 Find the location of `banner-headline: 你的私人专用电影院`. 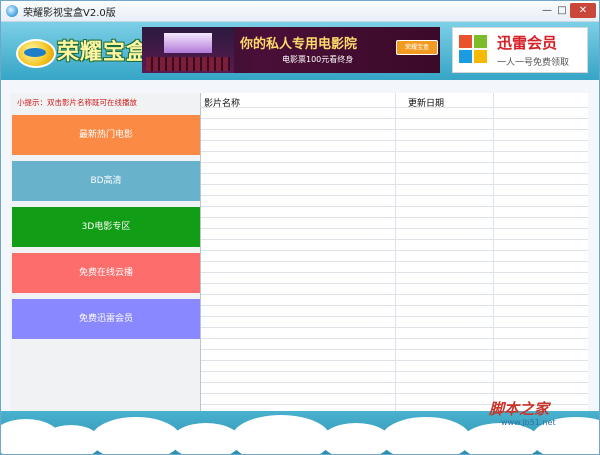

banner-headline: 你的私人专用电影院 is located at coordinates (299, 44).